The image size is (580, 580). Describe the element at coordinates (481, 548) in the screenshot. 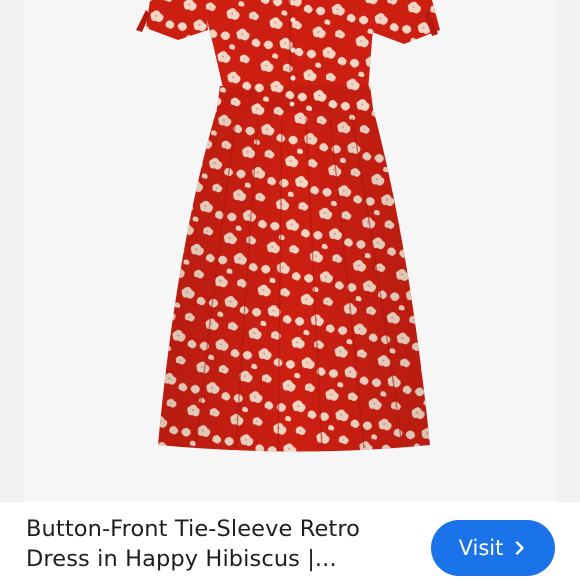

I see `visit-button-label: Visit` at that location.